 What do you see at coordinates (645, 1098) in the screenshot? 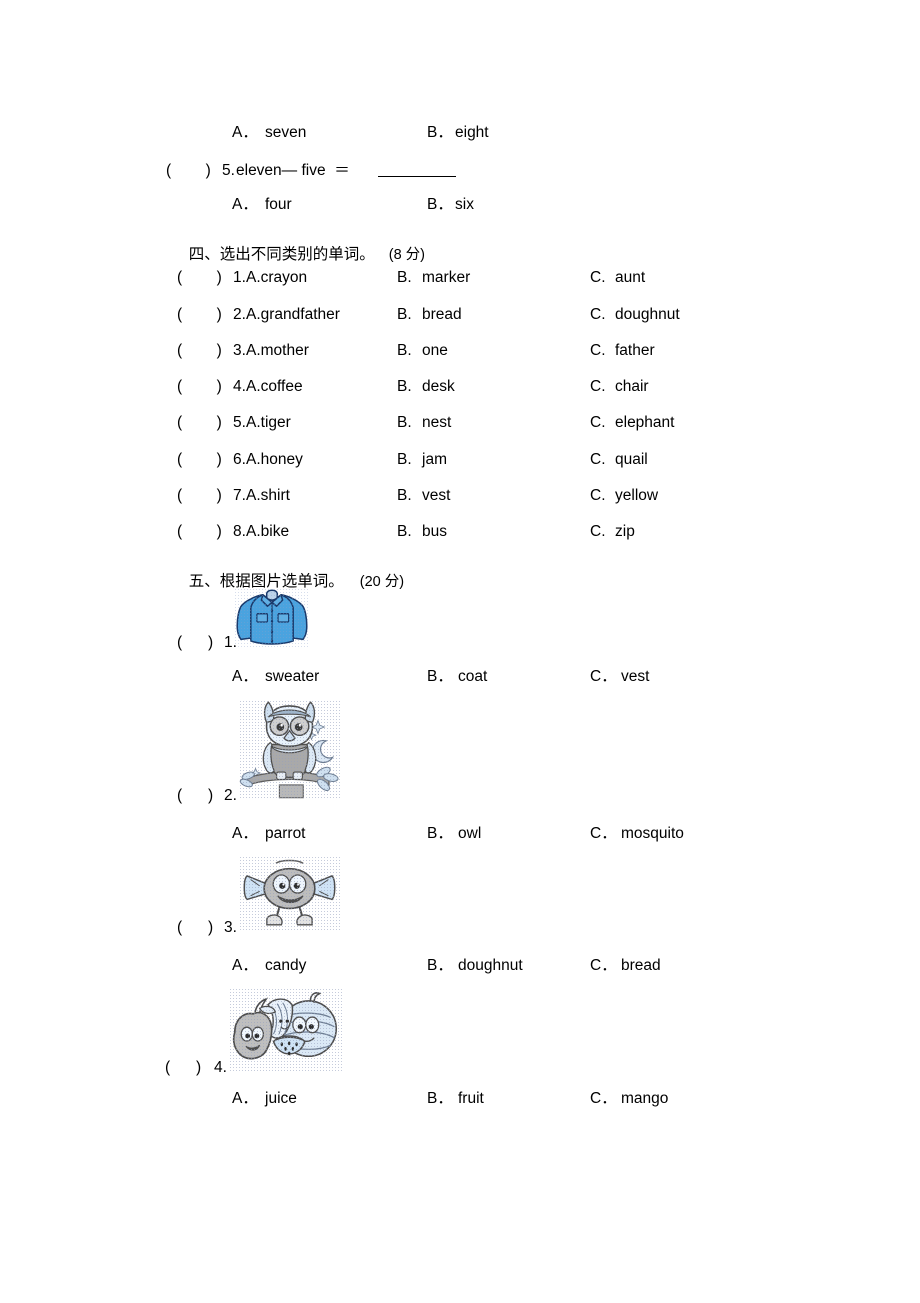
I see `pic4-option-c: mango` at bounding box center [645, 1098].